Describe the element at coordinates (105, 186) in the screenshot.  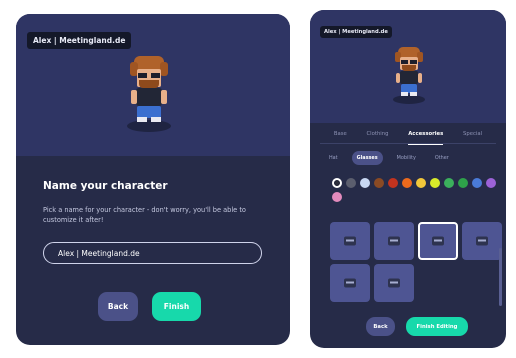
I see `name-character-title: Name your character` at that location.